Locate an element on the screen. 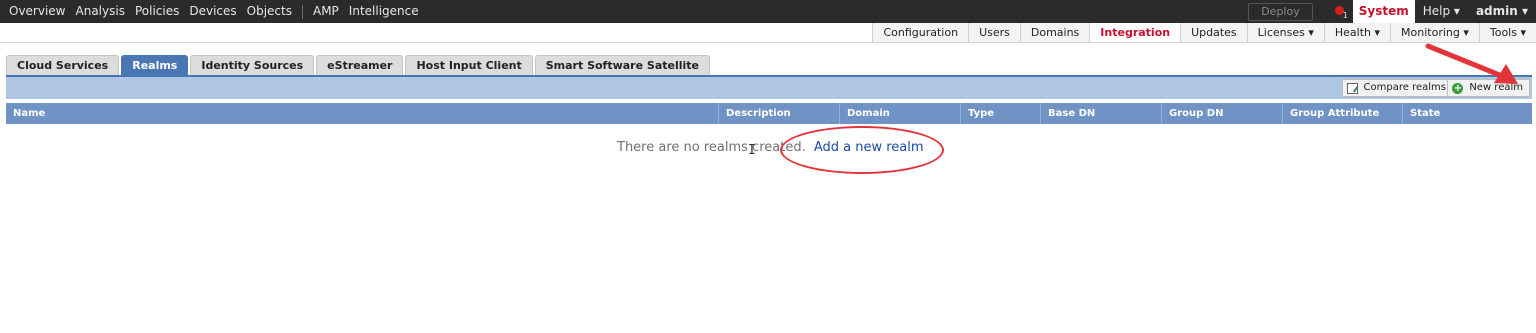  subnav-users: Users is located at coordinates (994, 33).